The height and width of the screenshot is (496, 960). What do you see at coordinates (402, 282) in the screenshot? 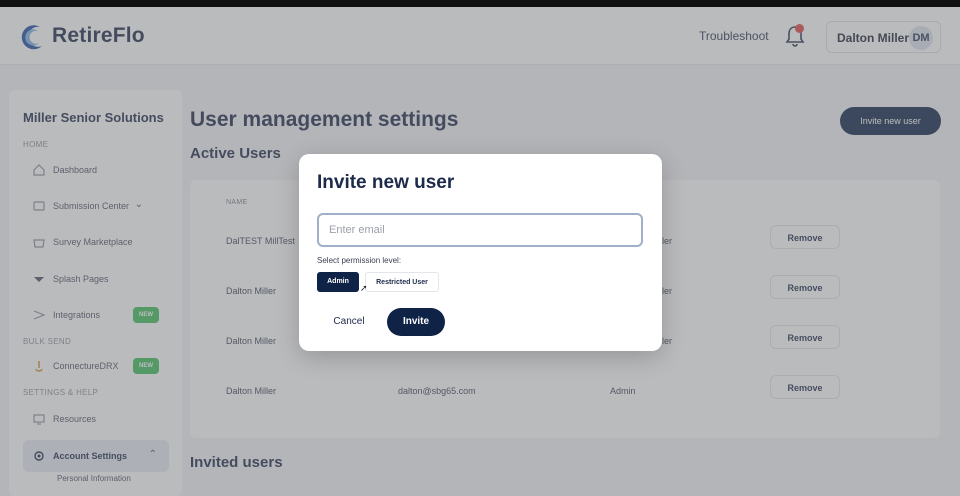
I see `permission-option-restricted-user: Restricted User` at bounding box center [402, 282].